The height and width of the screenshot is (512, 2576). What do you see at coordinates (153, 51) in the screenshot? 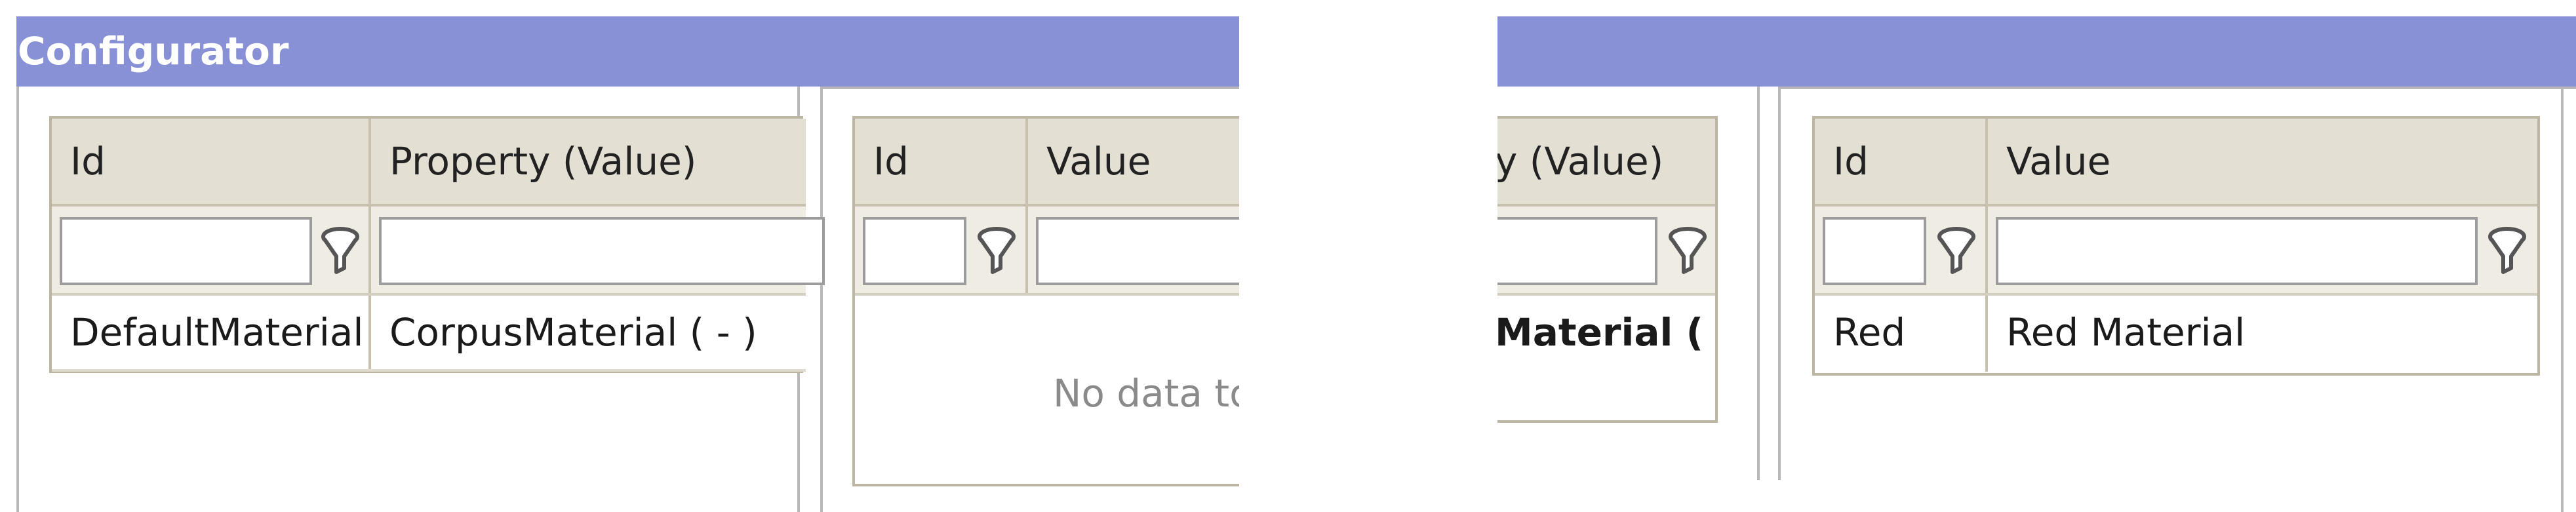
I see `window-title: Configurator` at bounding box center [153, 51].